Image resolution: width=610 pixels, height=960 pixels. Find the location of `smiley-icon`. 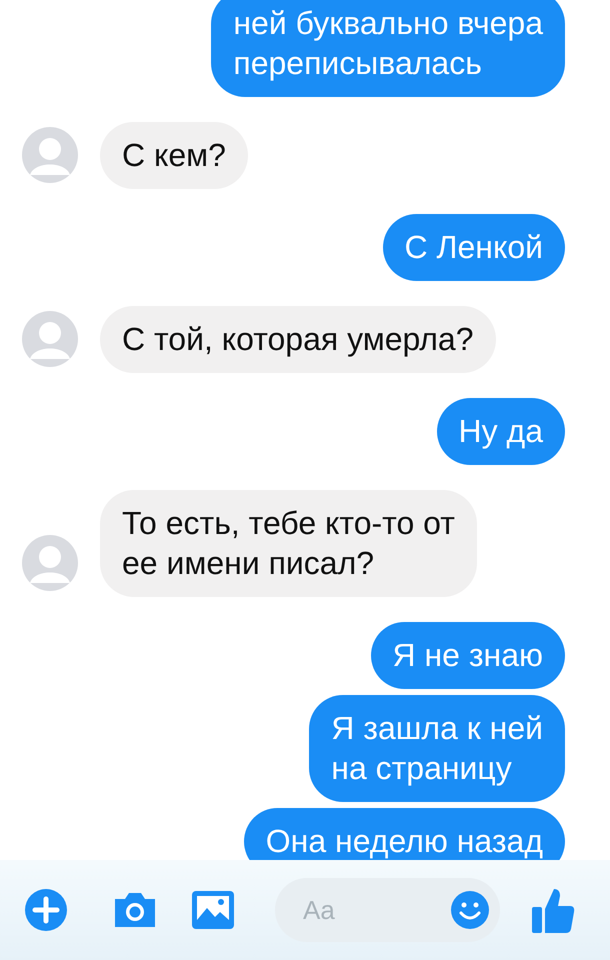

smiley-icon is located at coordinates (470, 910).